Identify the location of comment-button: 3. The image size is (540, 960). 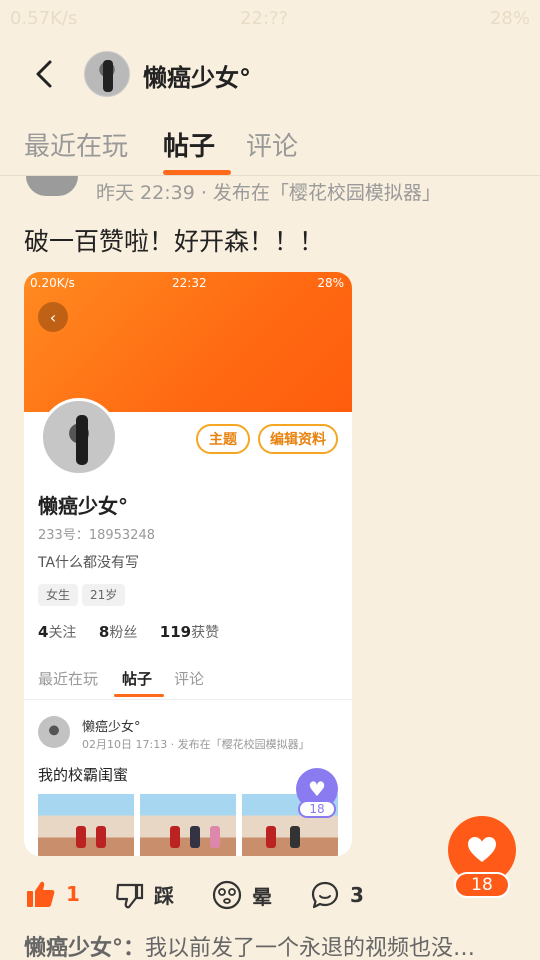
(337, 895).